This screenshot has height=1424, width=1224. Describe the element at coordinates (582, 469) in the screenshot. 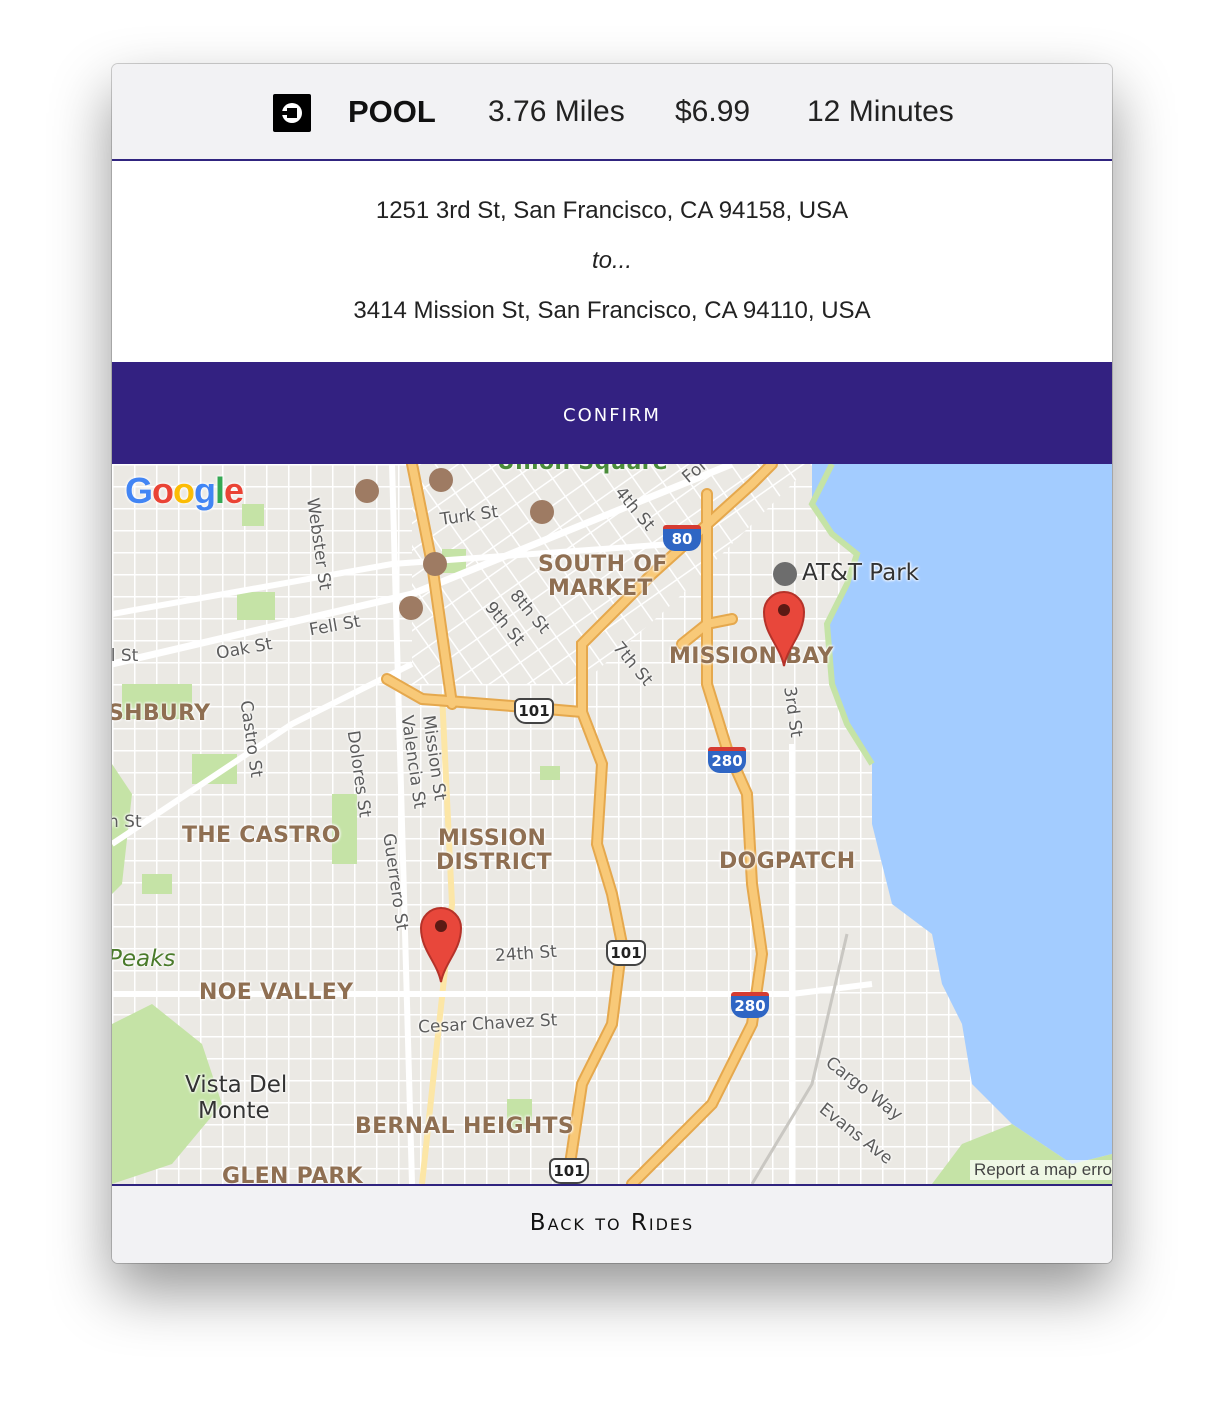

I see `map-label-union-square: Union Square` at that location.